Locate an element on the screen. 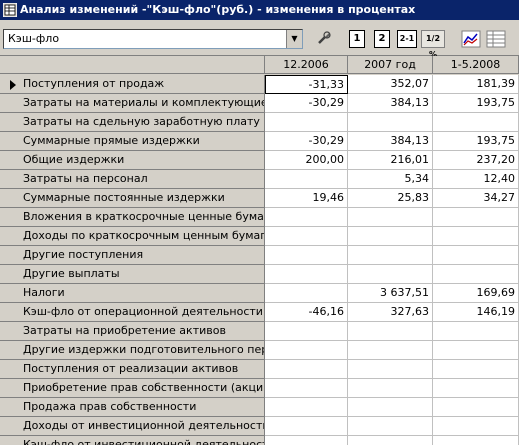  table-row: Поступления от продаж -31,33 352,07 181,39 is located at coordinates (259, 84).